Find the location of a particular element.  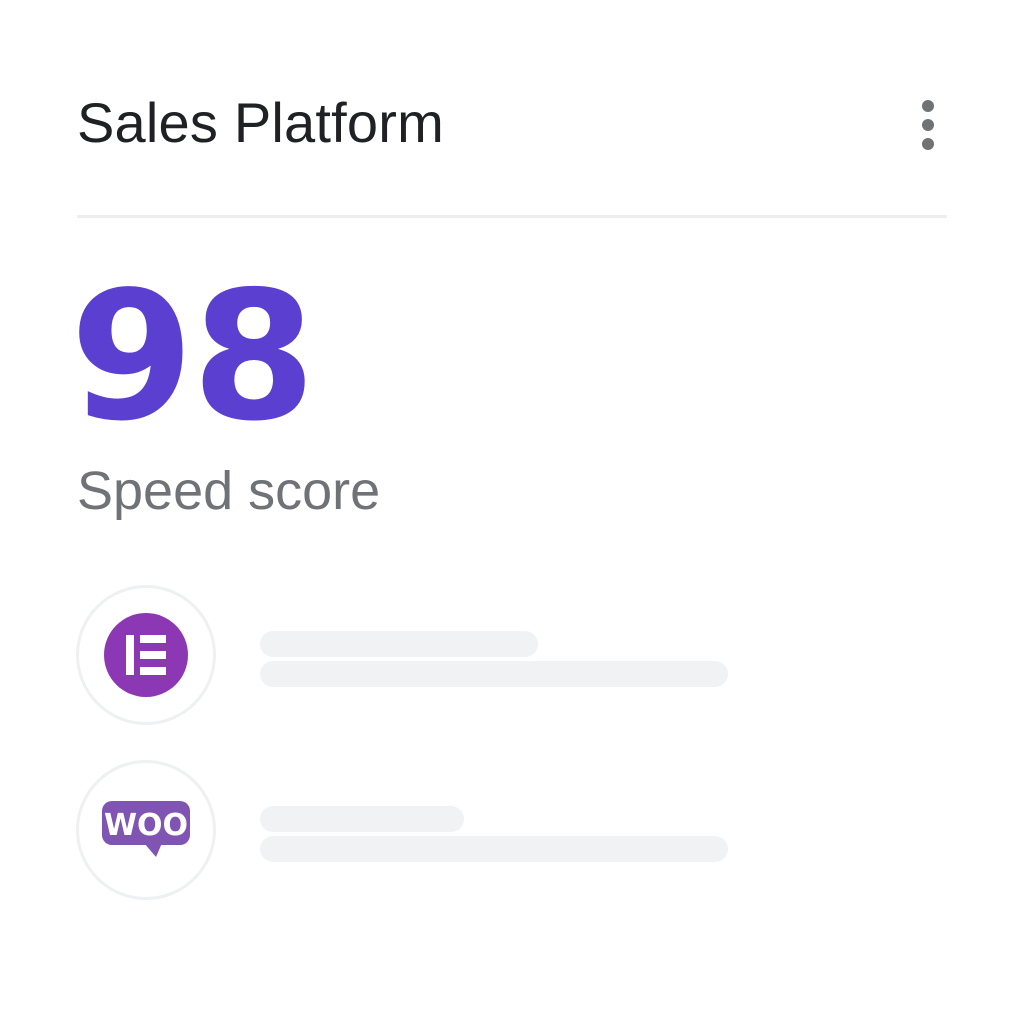

speed-score-label: Speed score is located at coordinates (229, 491).